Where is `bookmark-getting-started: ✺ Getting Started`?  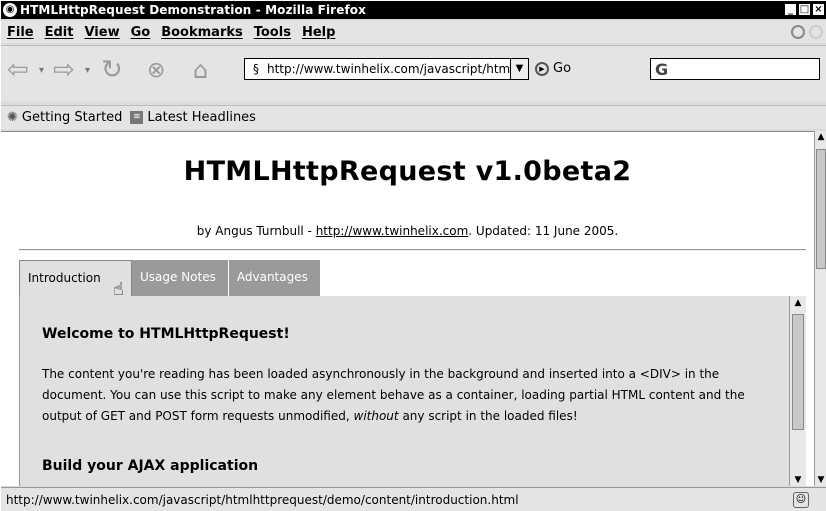 bookmark-getting-started: ✺ Getting Started is located at coordinates (64, 117).